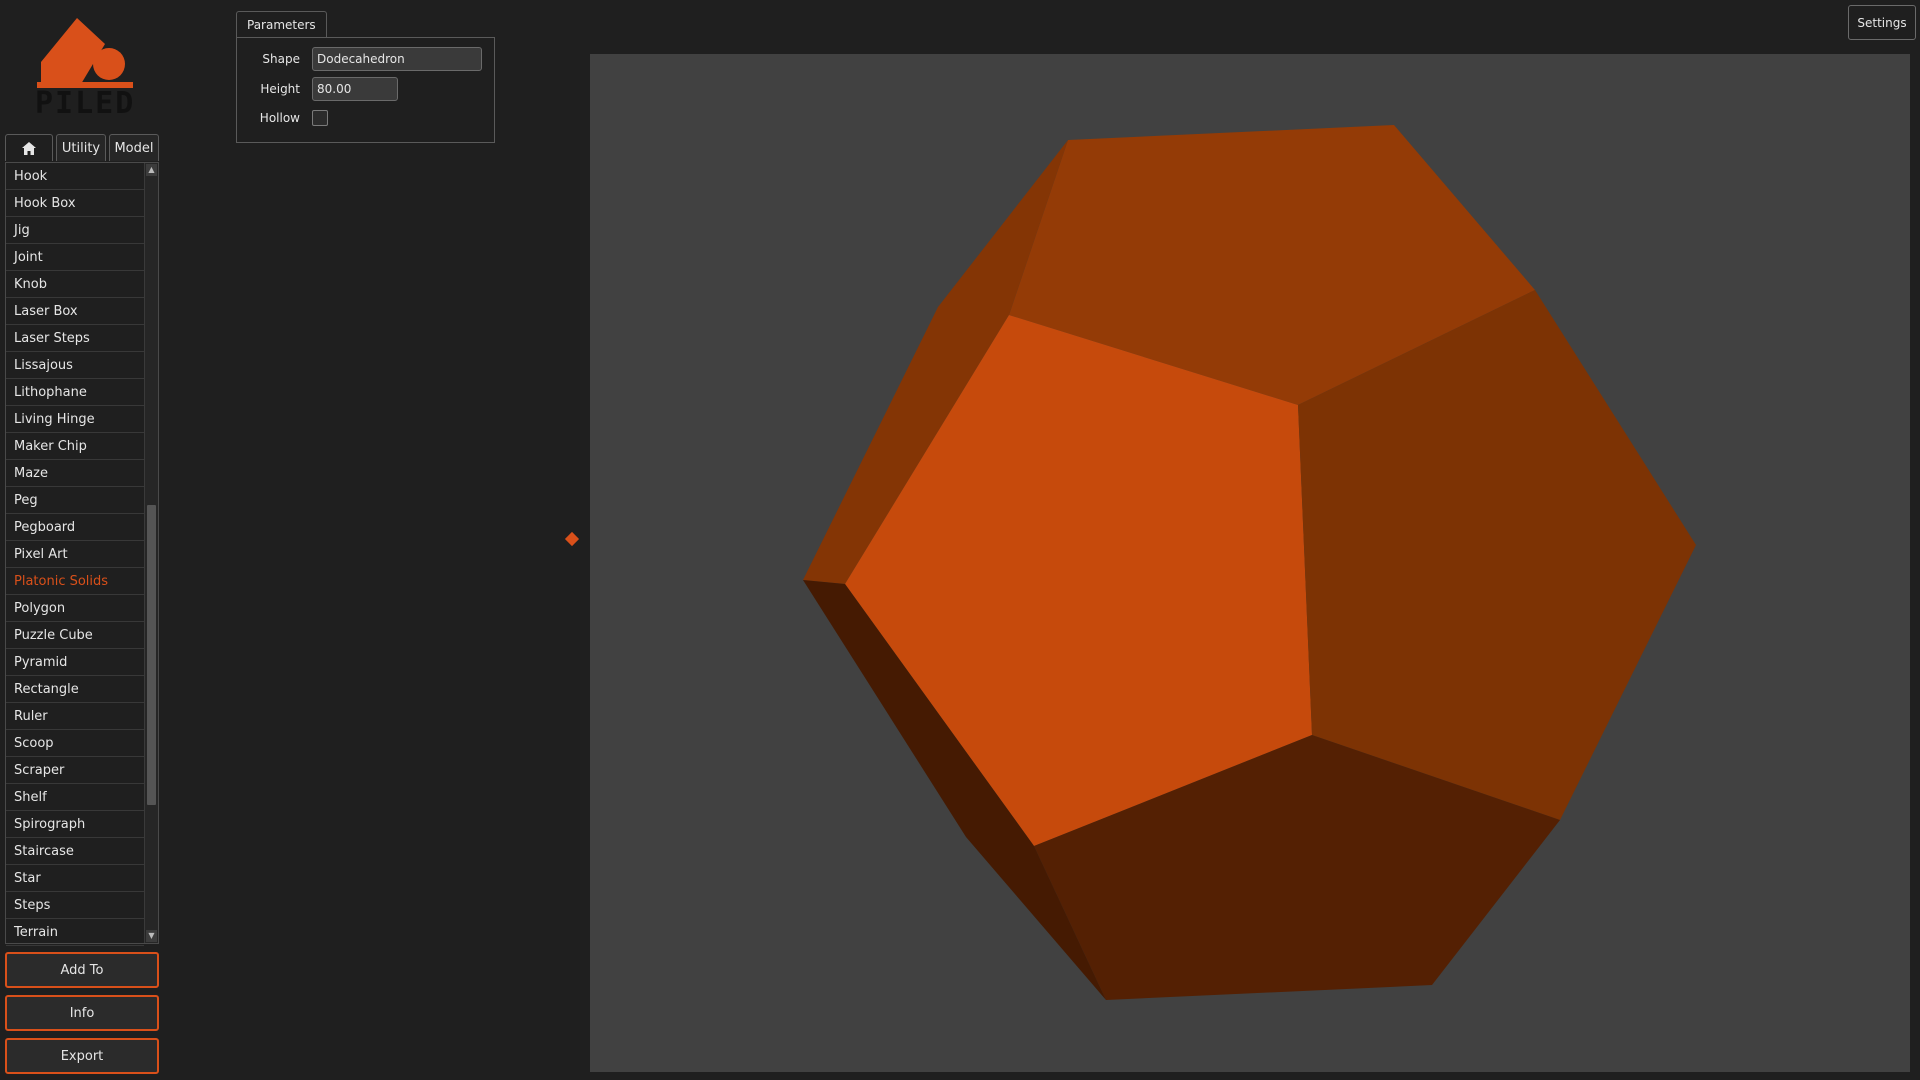 The image size is (1920, 1080). I want to click on scroll-thumb, so click(151, 655).